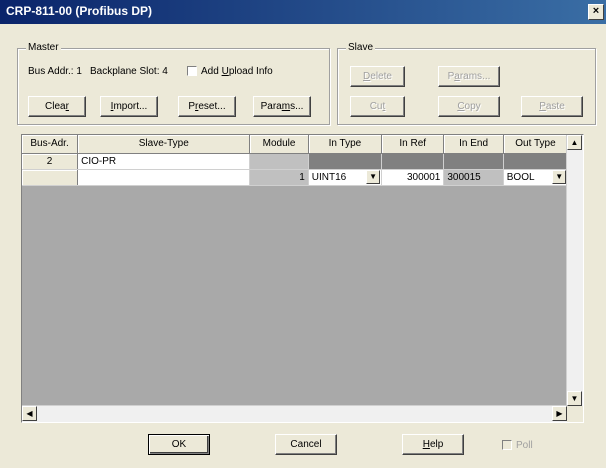 Image resolution: width=606 pixels, height=468 pixels. What do you see at coordinates (55, 71) in the screenshot?
I see `bus-addr-label: Bus Addr.: 1` at bounding box center [55, 71].